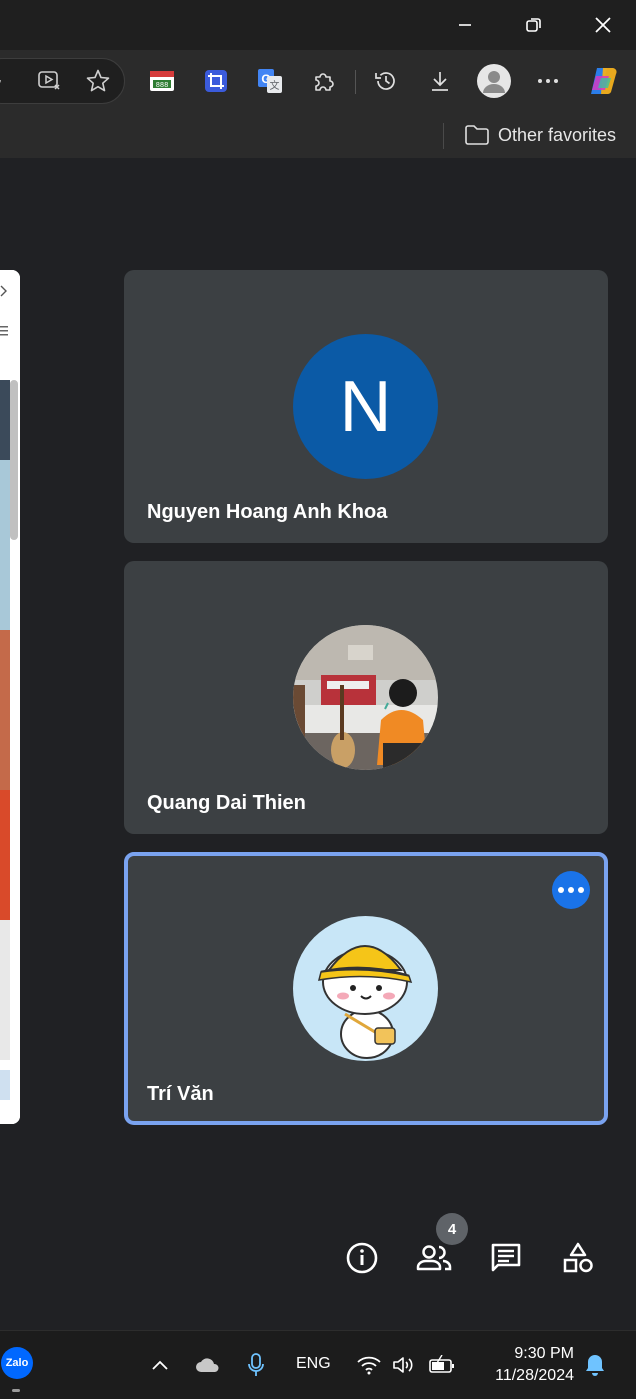 The height and width of the screenshot is (1399, 636). Describe the element at coordinates (603, 25) in the screenshot. I see `close-icon` at that location.